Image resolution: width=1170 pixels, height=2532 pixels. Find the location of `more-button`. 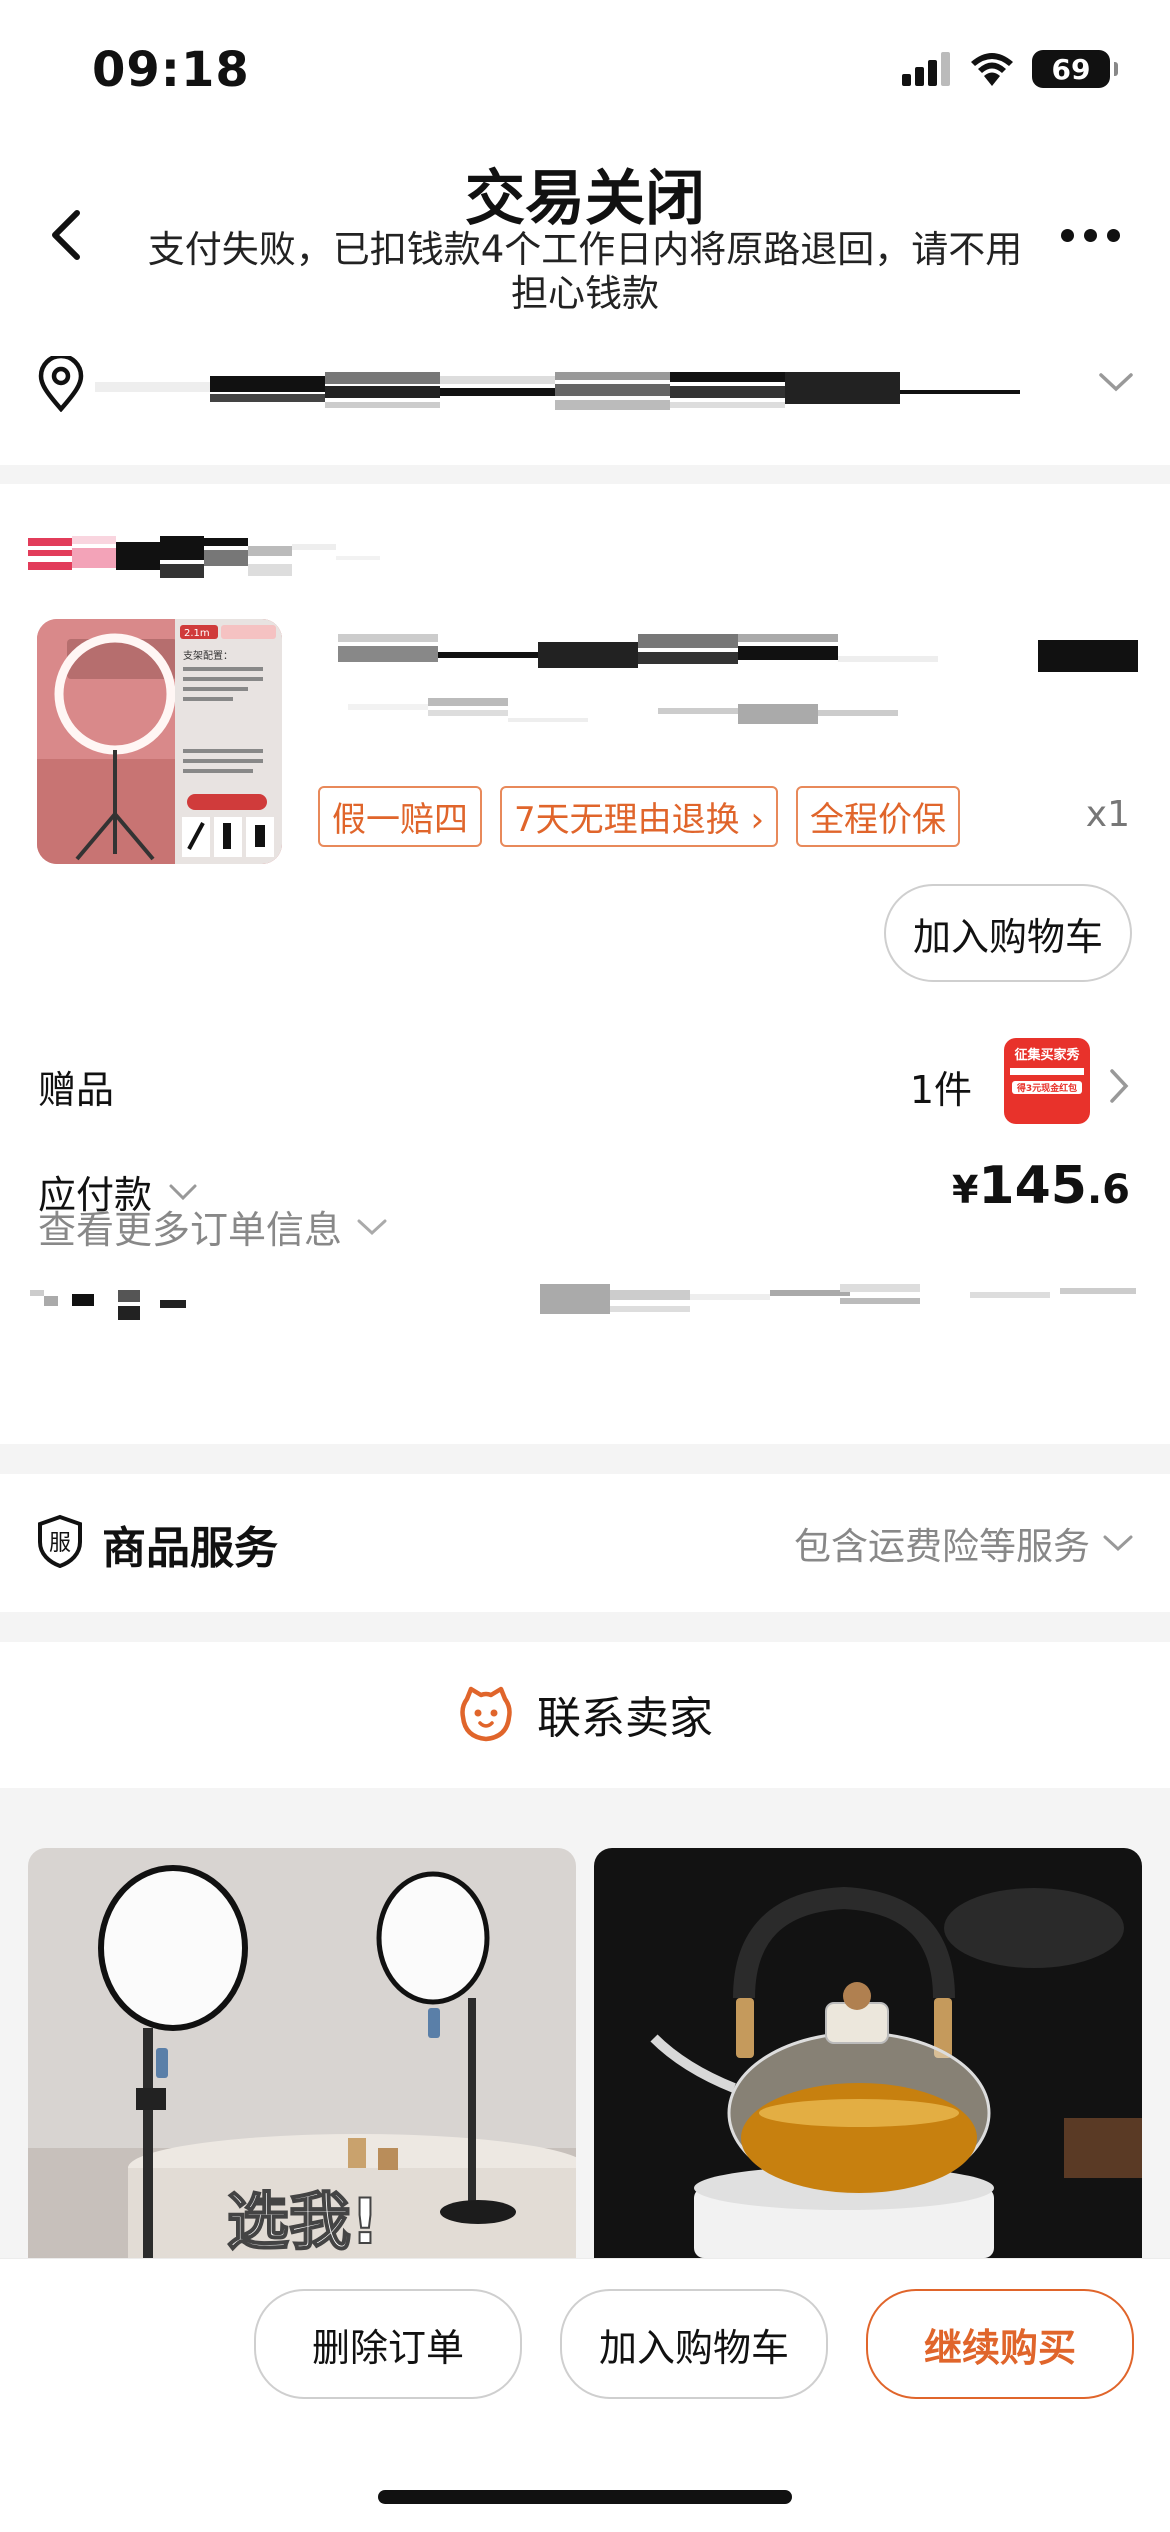

more-button is located at coordinates (1090, 235).